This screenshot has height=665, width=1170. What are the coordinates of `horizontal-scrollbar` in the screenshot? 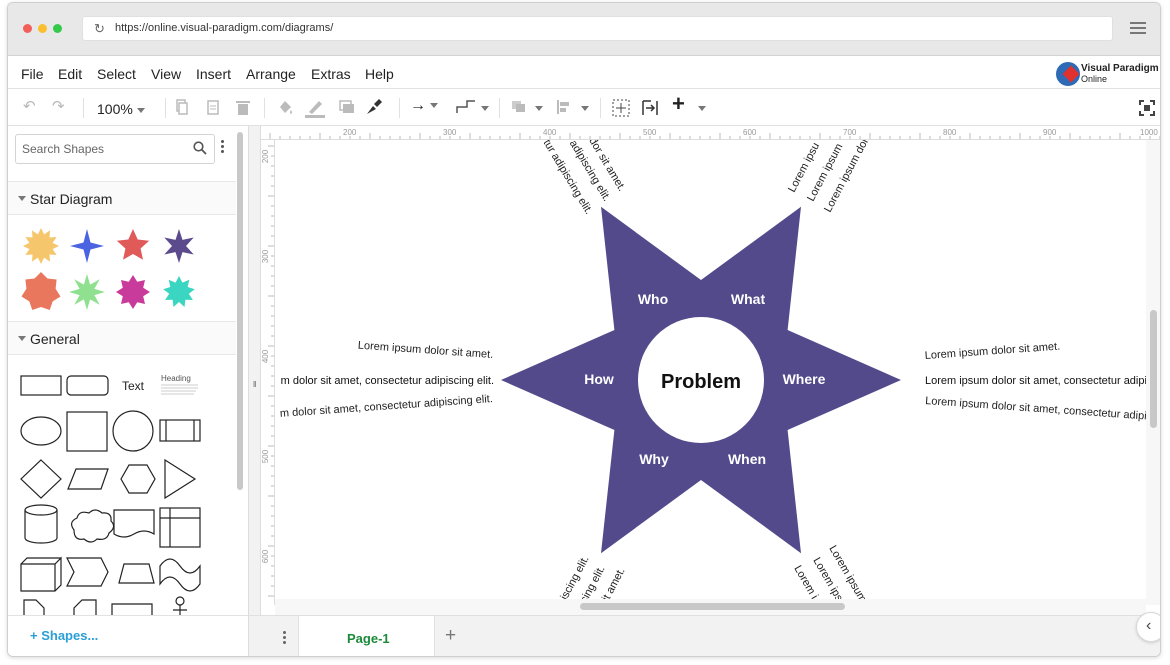 It's located at (710, 607).